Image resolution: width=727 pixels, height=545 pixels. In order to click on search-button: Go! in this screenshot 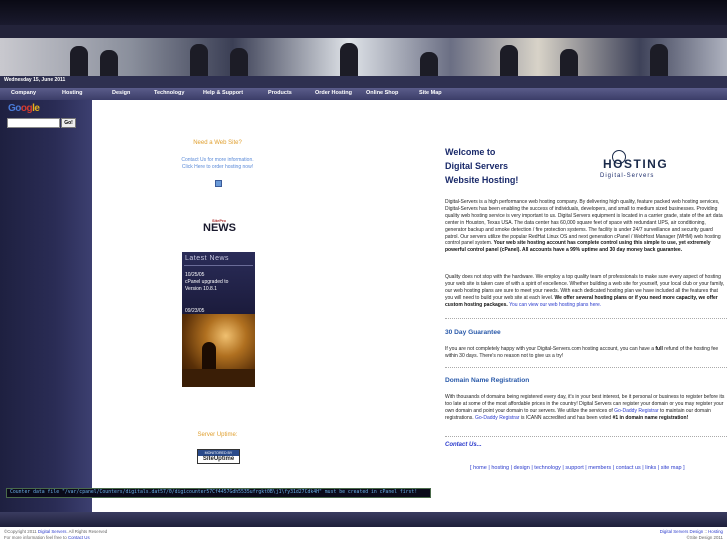, I will do `click(68, 123)`.